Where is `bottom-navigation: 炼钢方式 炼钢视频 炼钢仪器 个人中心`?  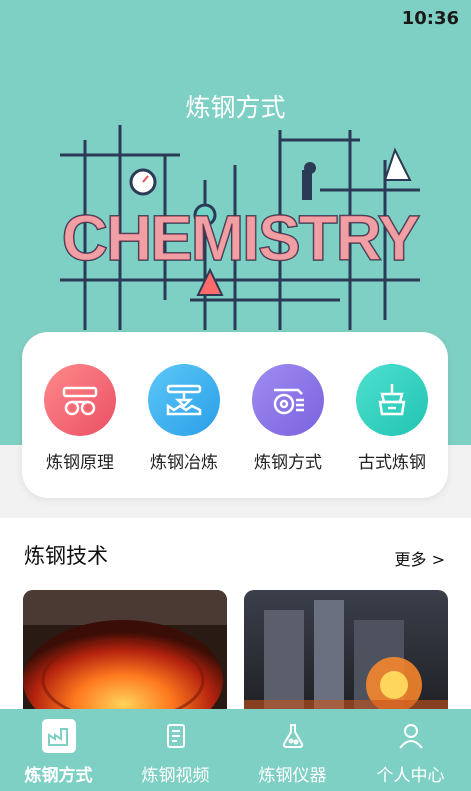
bottom-navigation: 炼钢方式 炼钢视频 炼钢仪器 个人中心 is located at coordinates (235, 750).